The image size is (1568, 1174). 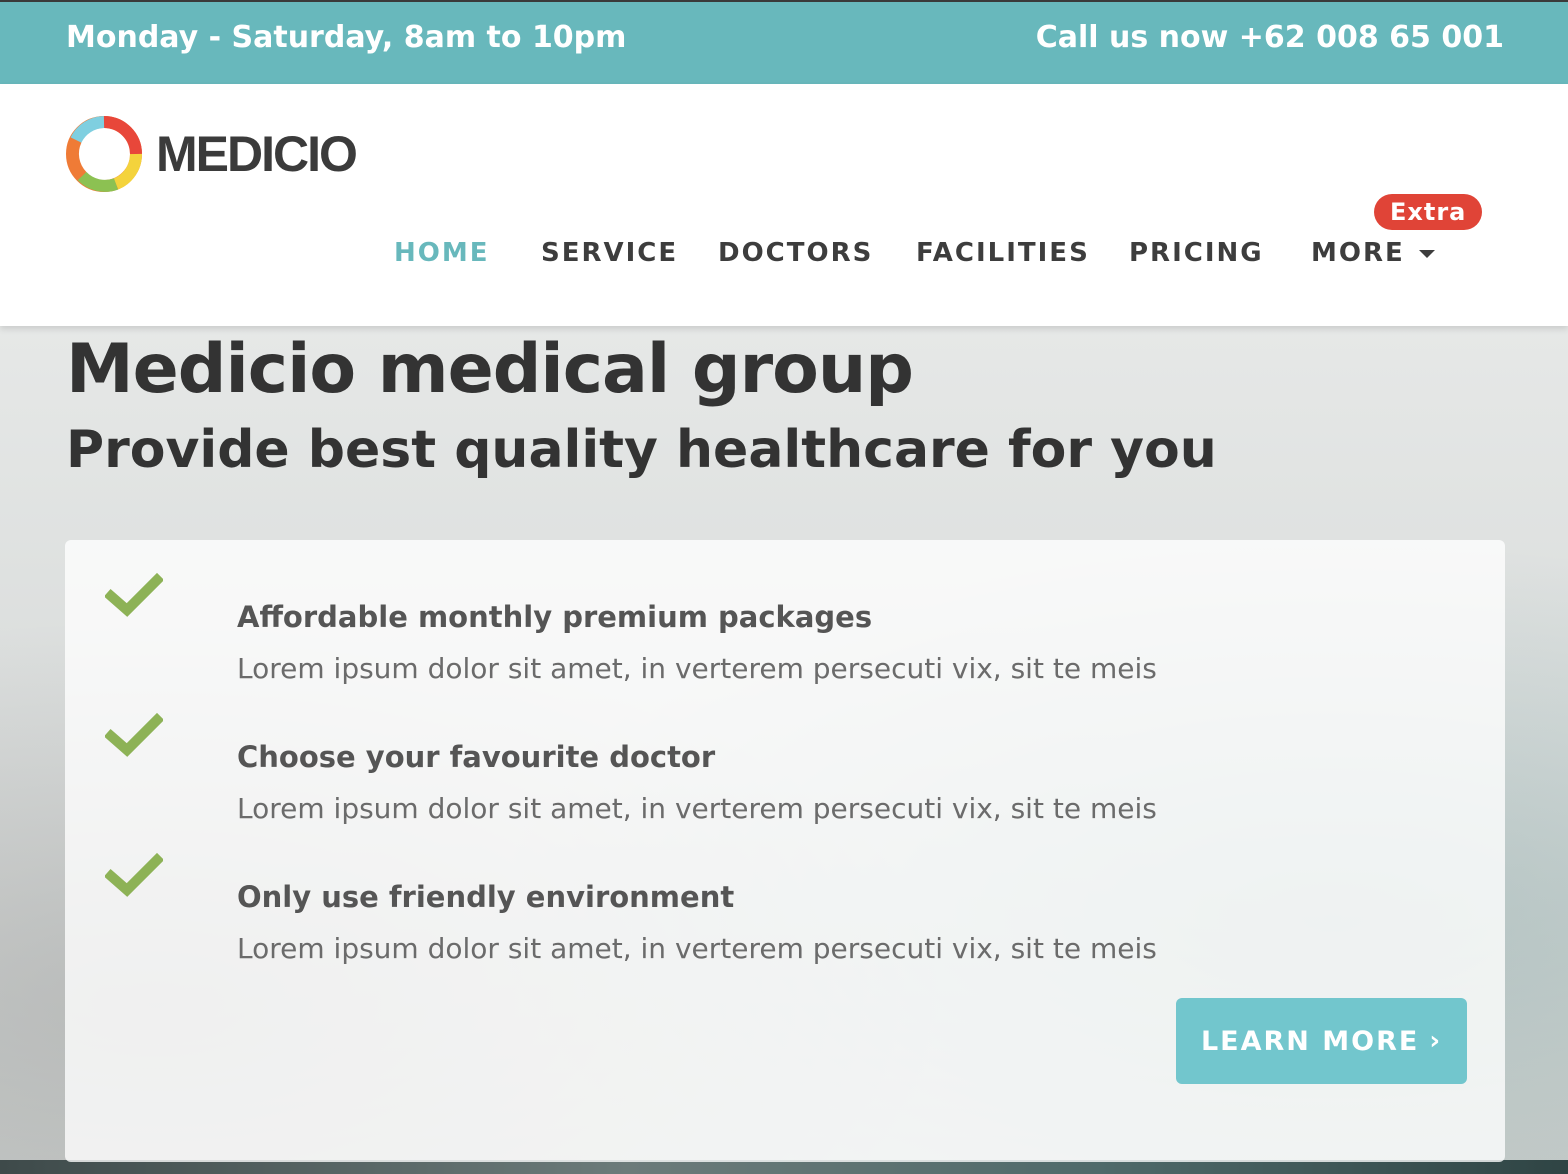 I want to click on nav-home: HOME, so click(x=442, y=253).